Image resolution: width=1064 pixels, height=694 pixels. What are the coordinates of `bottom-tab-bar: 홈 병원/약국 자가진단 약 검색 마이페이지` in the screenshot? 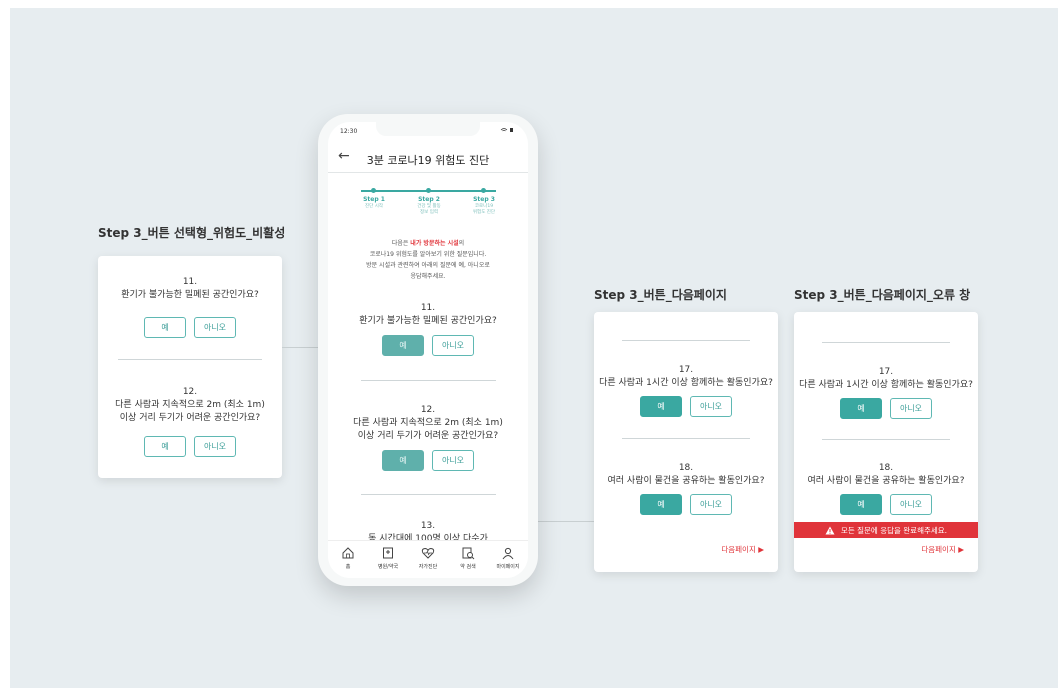 It's located at (428, 559).